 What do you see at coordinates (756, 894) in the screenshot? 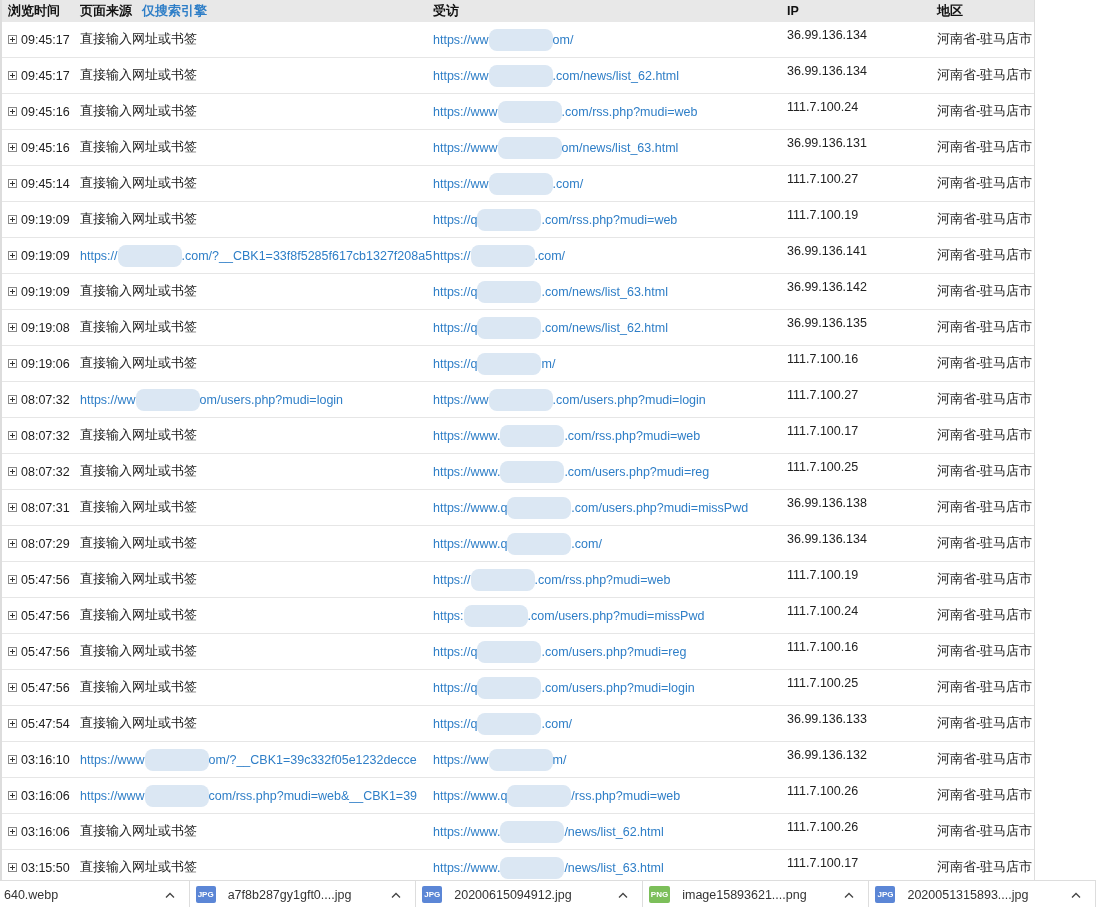
I see `download-item: PNG image15893621....png` at bounding box center [756, 894].